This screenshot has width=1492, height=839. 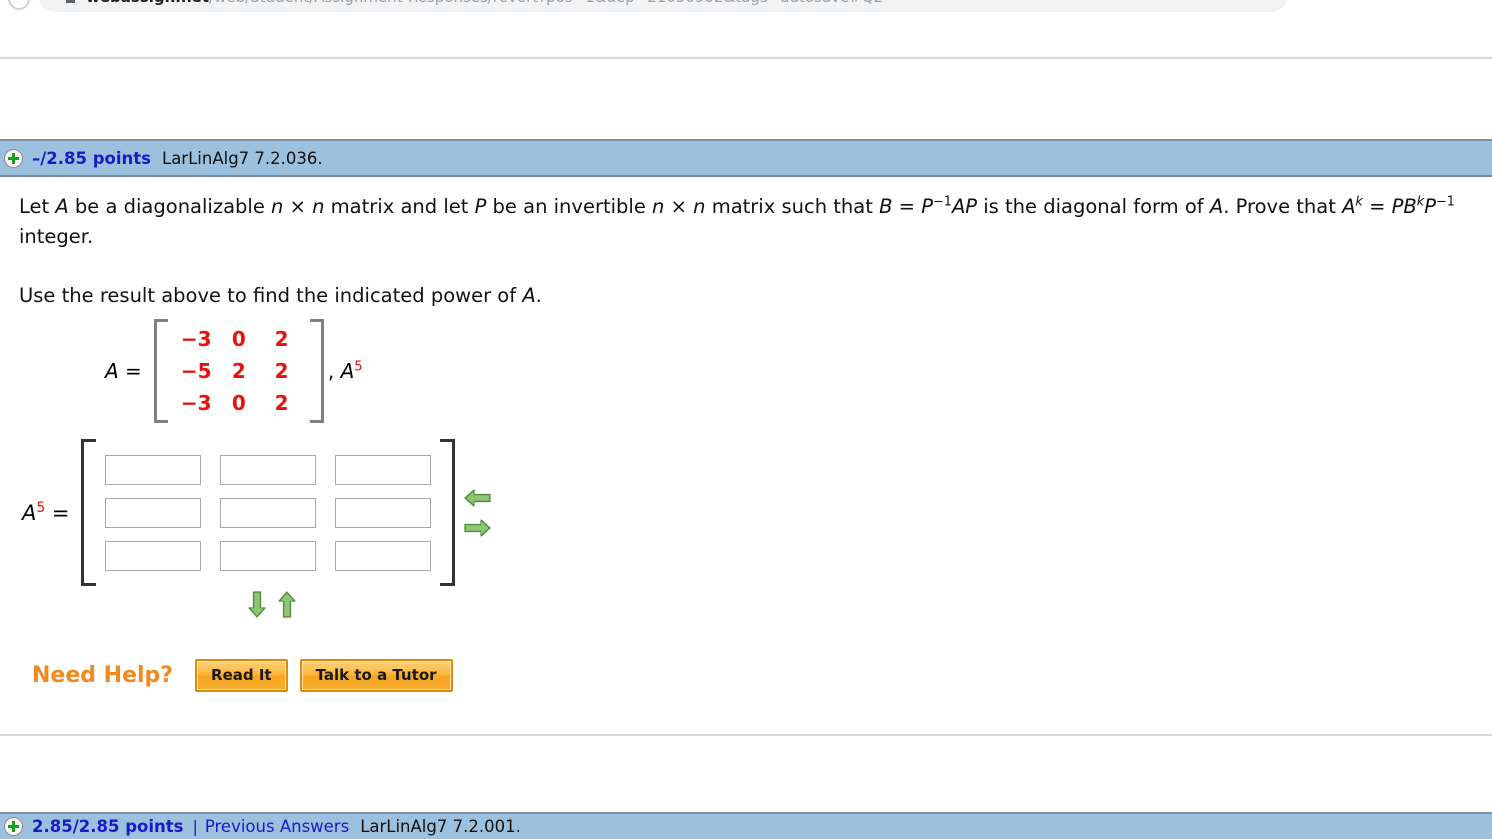 What do you see at coordinates (277, 206) in the screenshot?
I see `prompt-var-n1: n` at bounding box center [277, 206].